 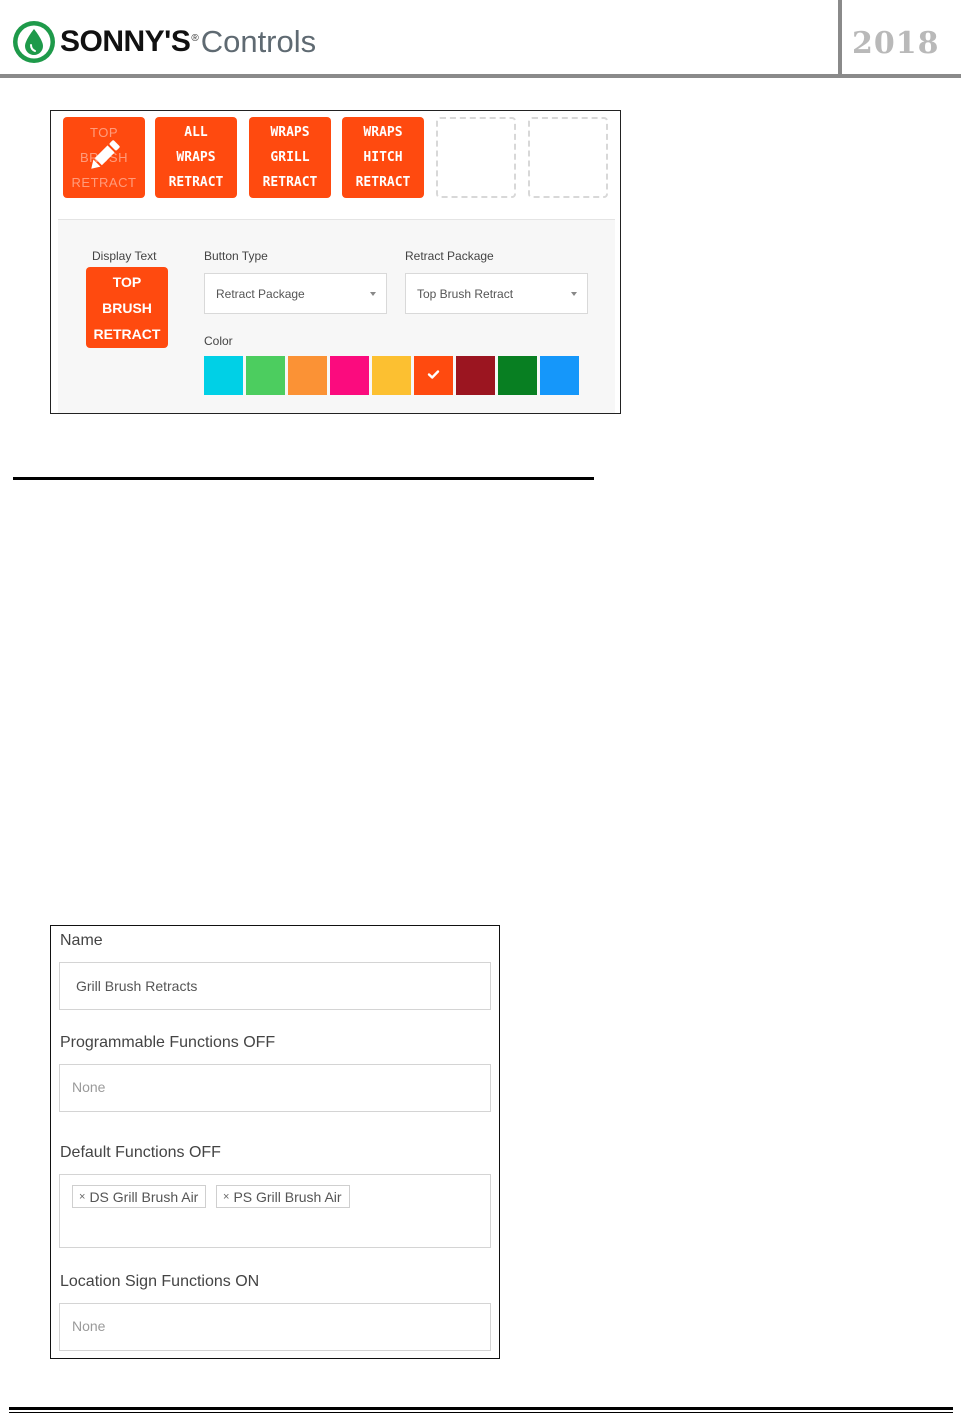 I want to click on tag-label: DS Grill Brush Air, so click(x=144, y=1196).